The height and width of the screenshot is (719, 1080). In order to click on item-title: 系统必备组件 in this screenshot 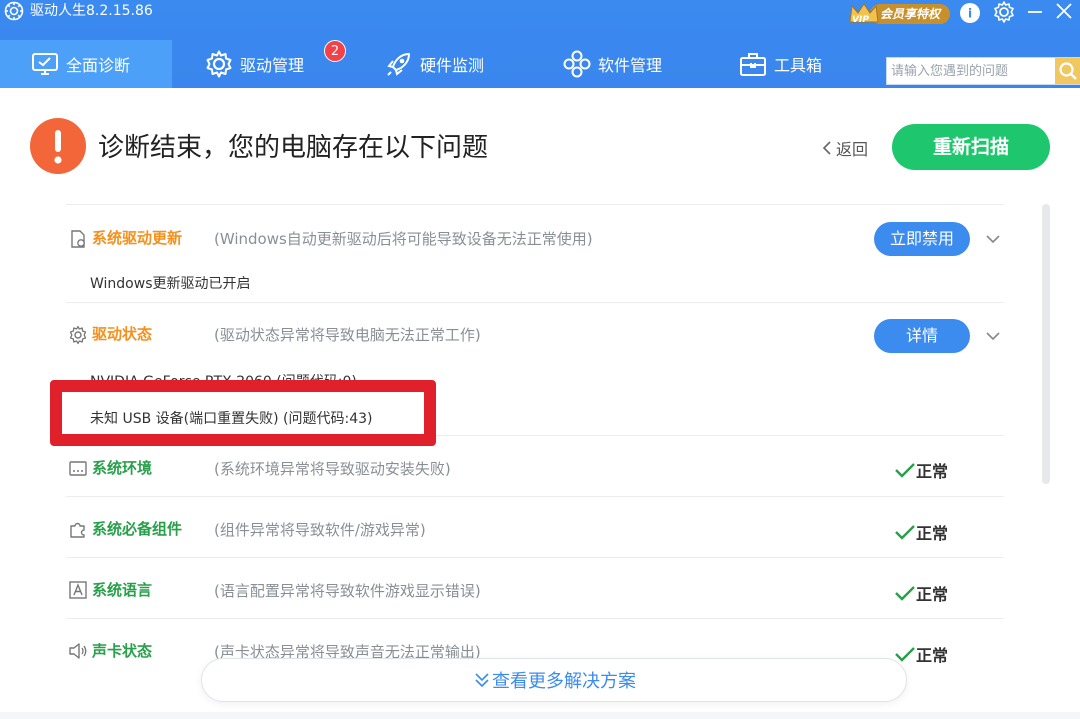, I will do `click(137, 529)`.